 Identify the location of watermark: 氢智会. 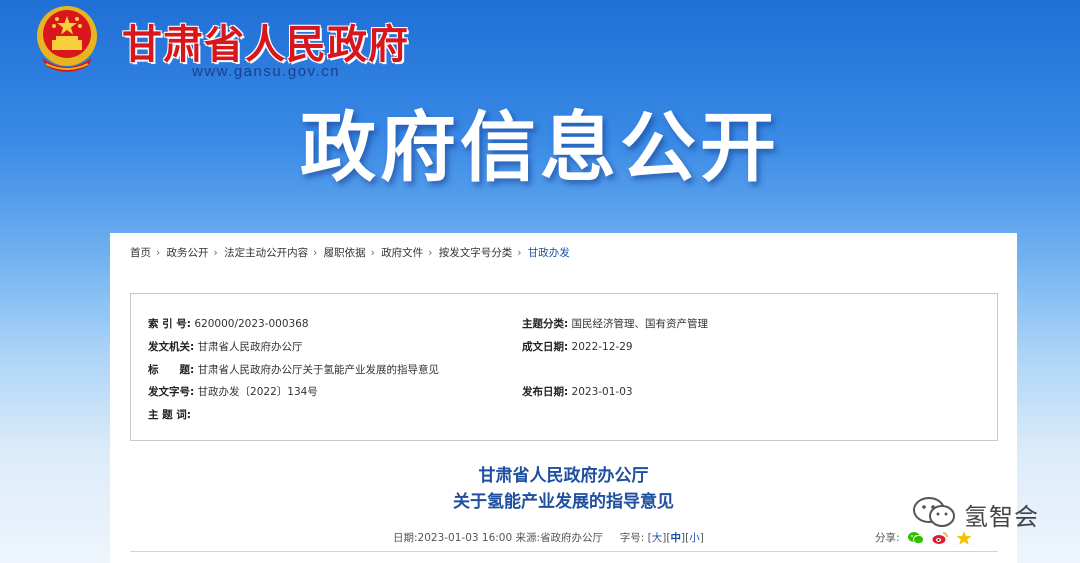
(975, 514).